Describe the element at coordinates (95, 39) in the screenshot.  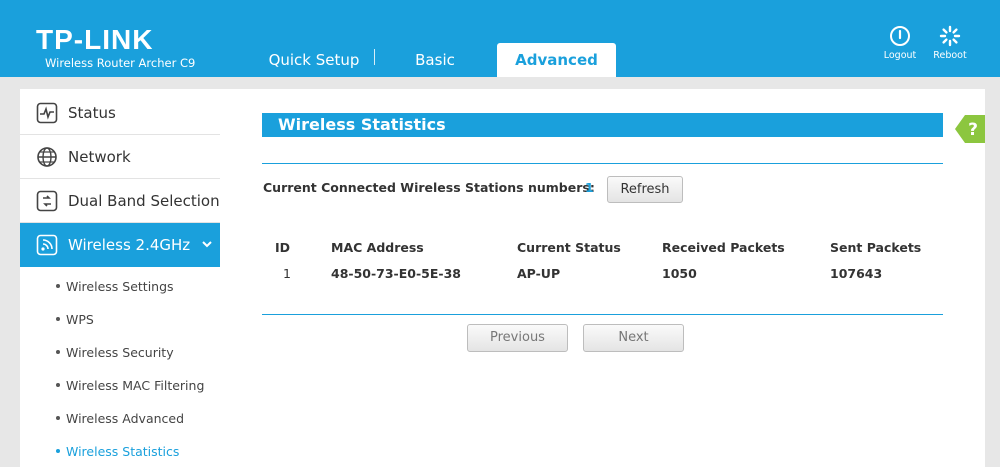
I see `brand-logo: TP-LINK` at that location.